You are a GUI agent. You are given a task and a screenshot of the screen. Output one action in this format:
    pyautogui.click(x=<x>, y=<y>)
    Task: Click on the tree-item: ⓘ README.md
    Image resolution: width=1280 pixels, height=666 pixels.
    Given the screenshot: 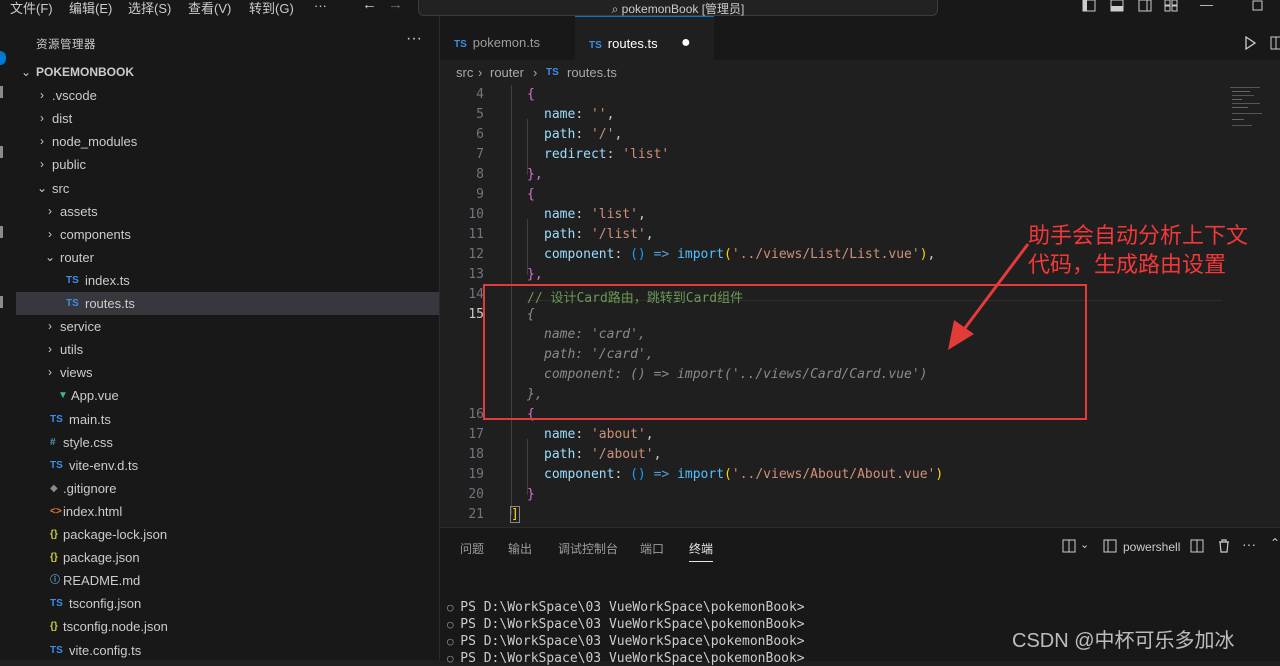 What is the action you would take?
    pyautogui.click(x=227, y=580)
    